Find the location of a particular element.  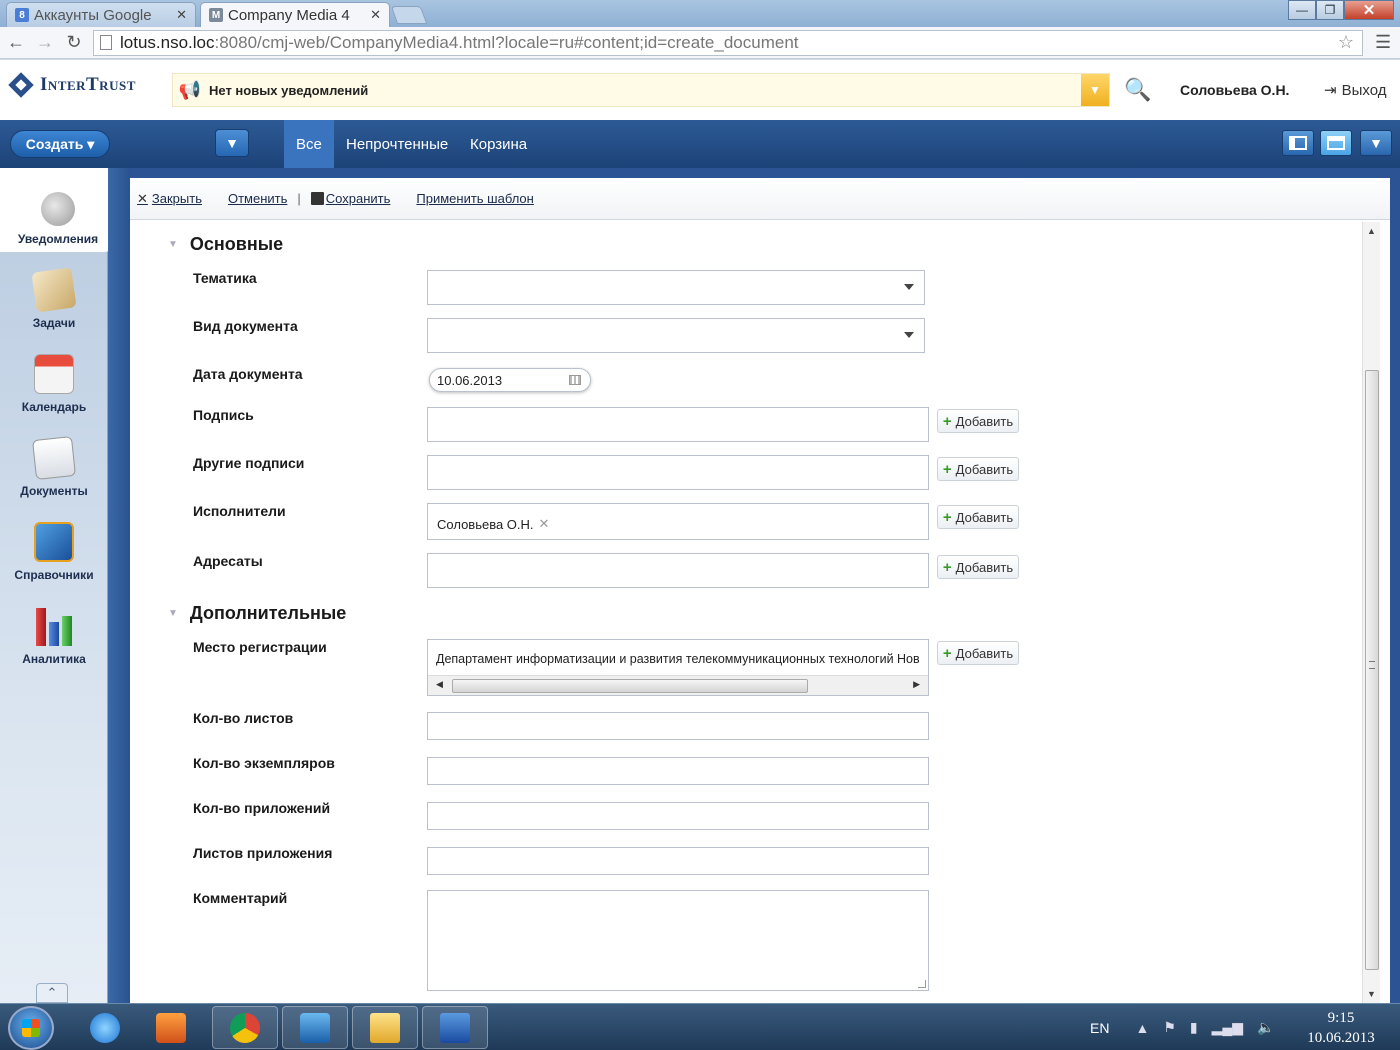

add-executor-button: + Добавить is located at coordinates (978, 517).